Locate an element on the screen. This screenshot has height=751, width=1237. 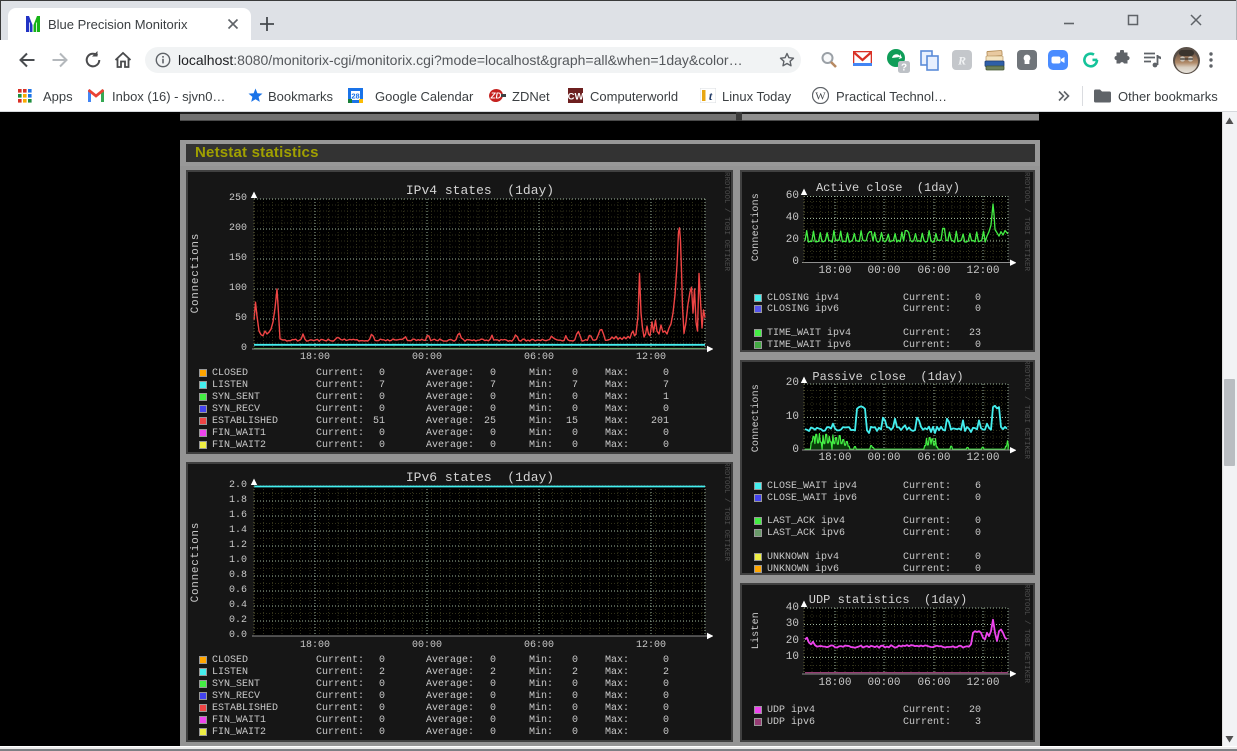
svg-text: R is located at coordinates (961, 61).